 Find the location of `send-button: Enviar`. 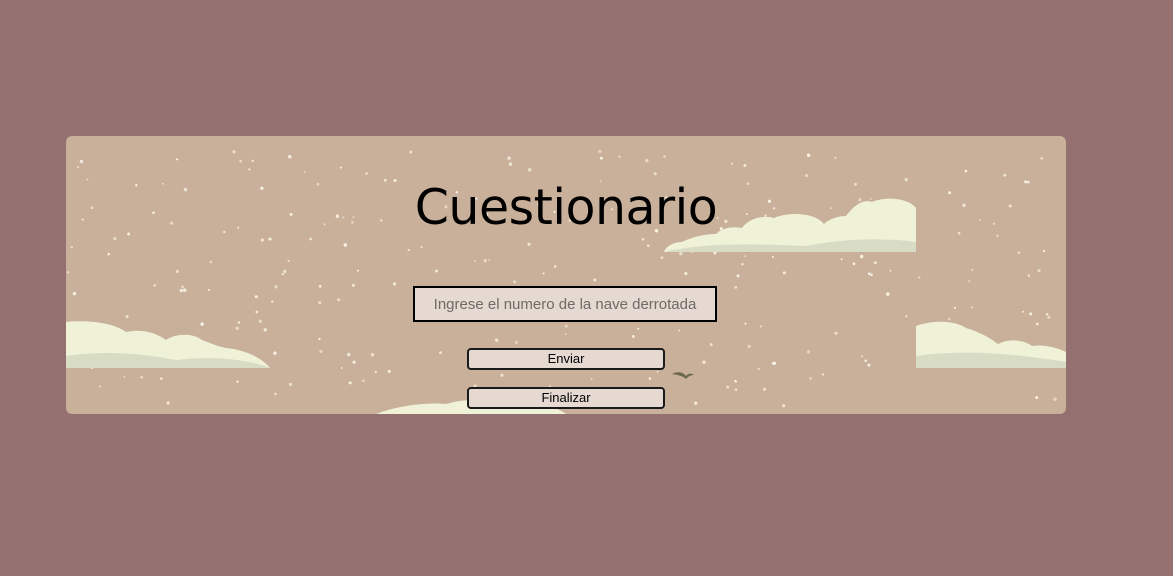

send-button: Enviar is located at coordinates (566, 359).